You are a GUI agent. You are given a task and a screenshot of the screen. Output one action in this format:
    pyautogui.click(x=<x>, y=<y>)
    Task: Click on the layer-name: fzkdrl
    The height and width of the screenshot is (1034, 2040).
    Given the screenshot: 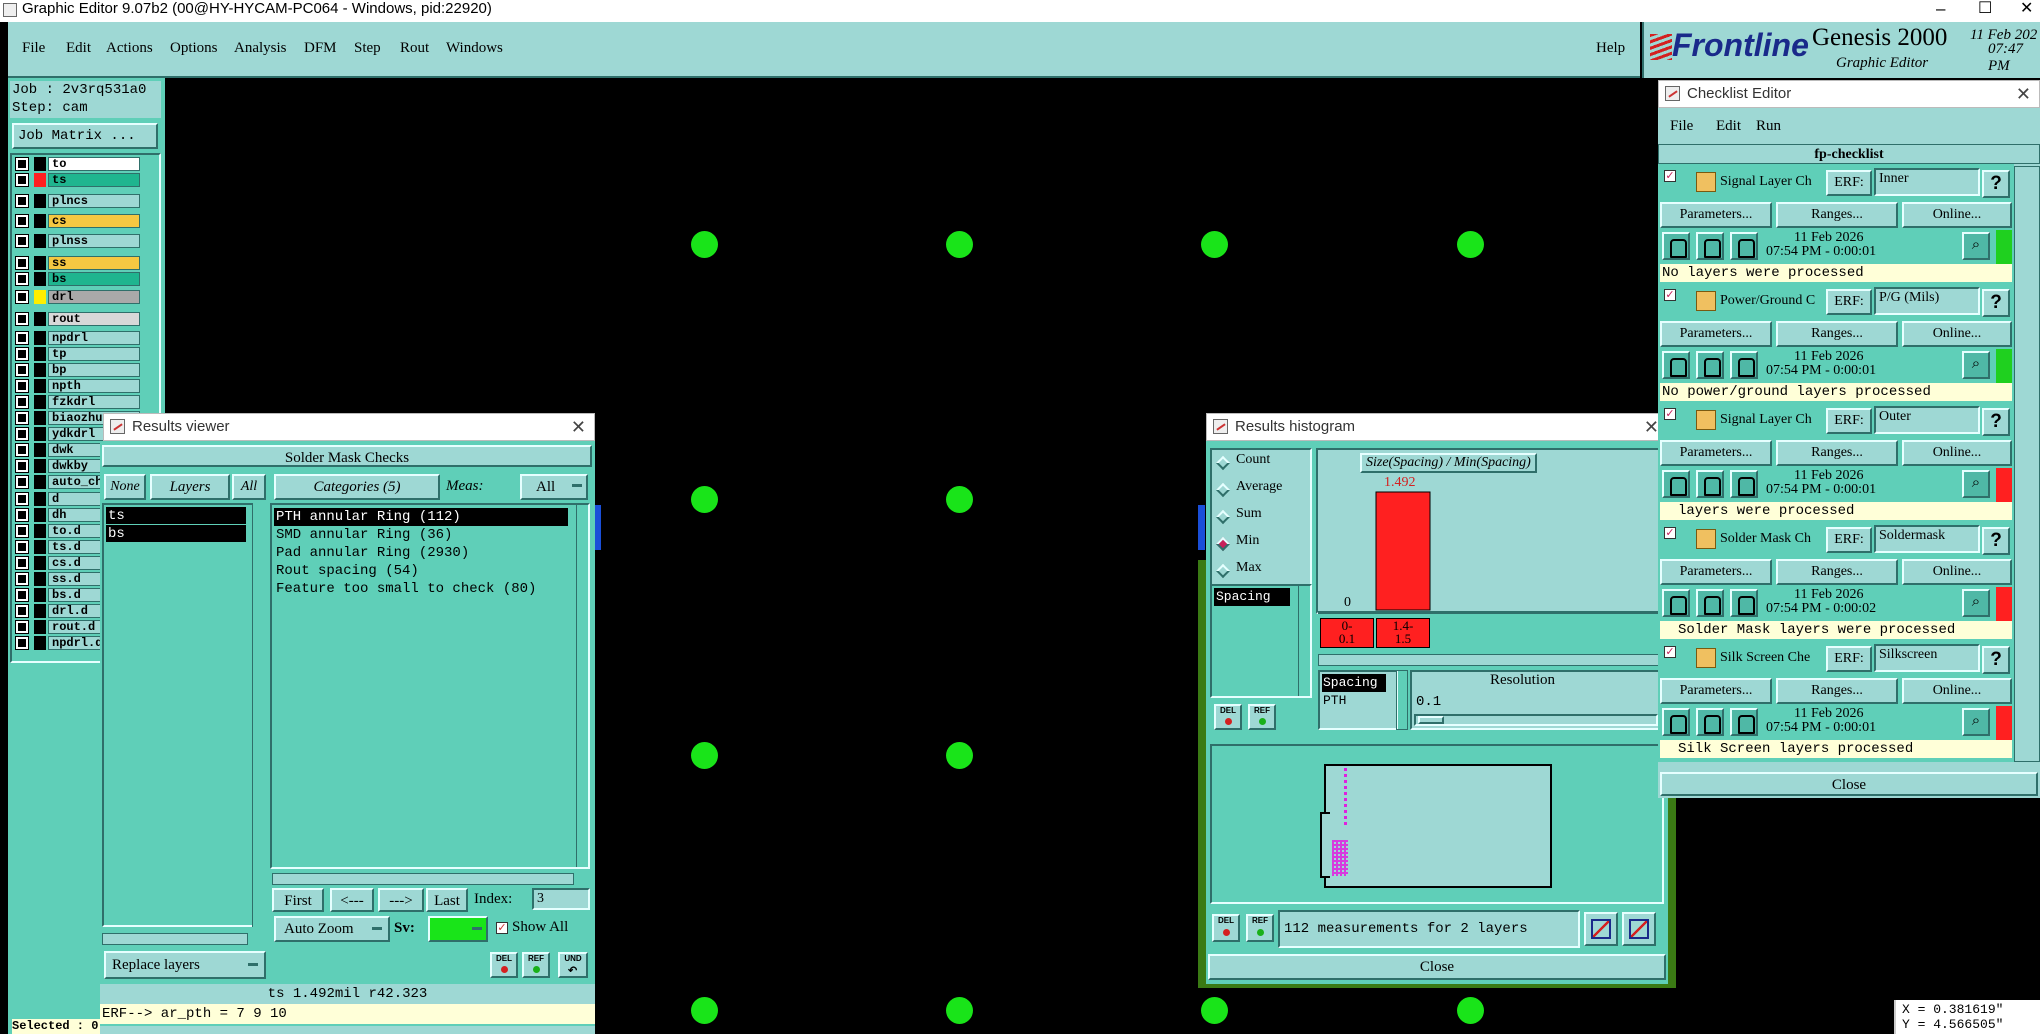 What is the action you would take?
    pyautogui.click(x=94, y=402)
    